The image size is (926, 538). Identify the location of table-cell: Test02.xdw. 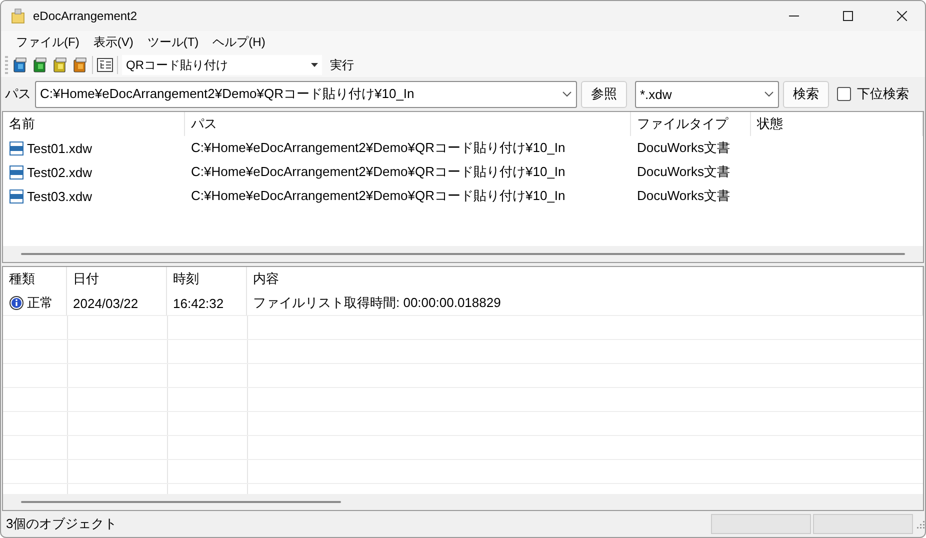
(94, 172).